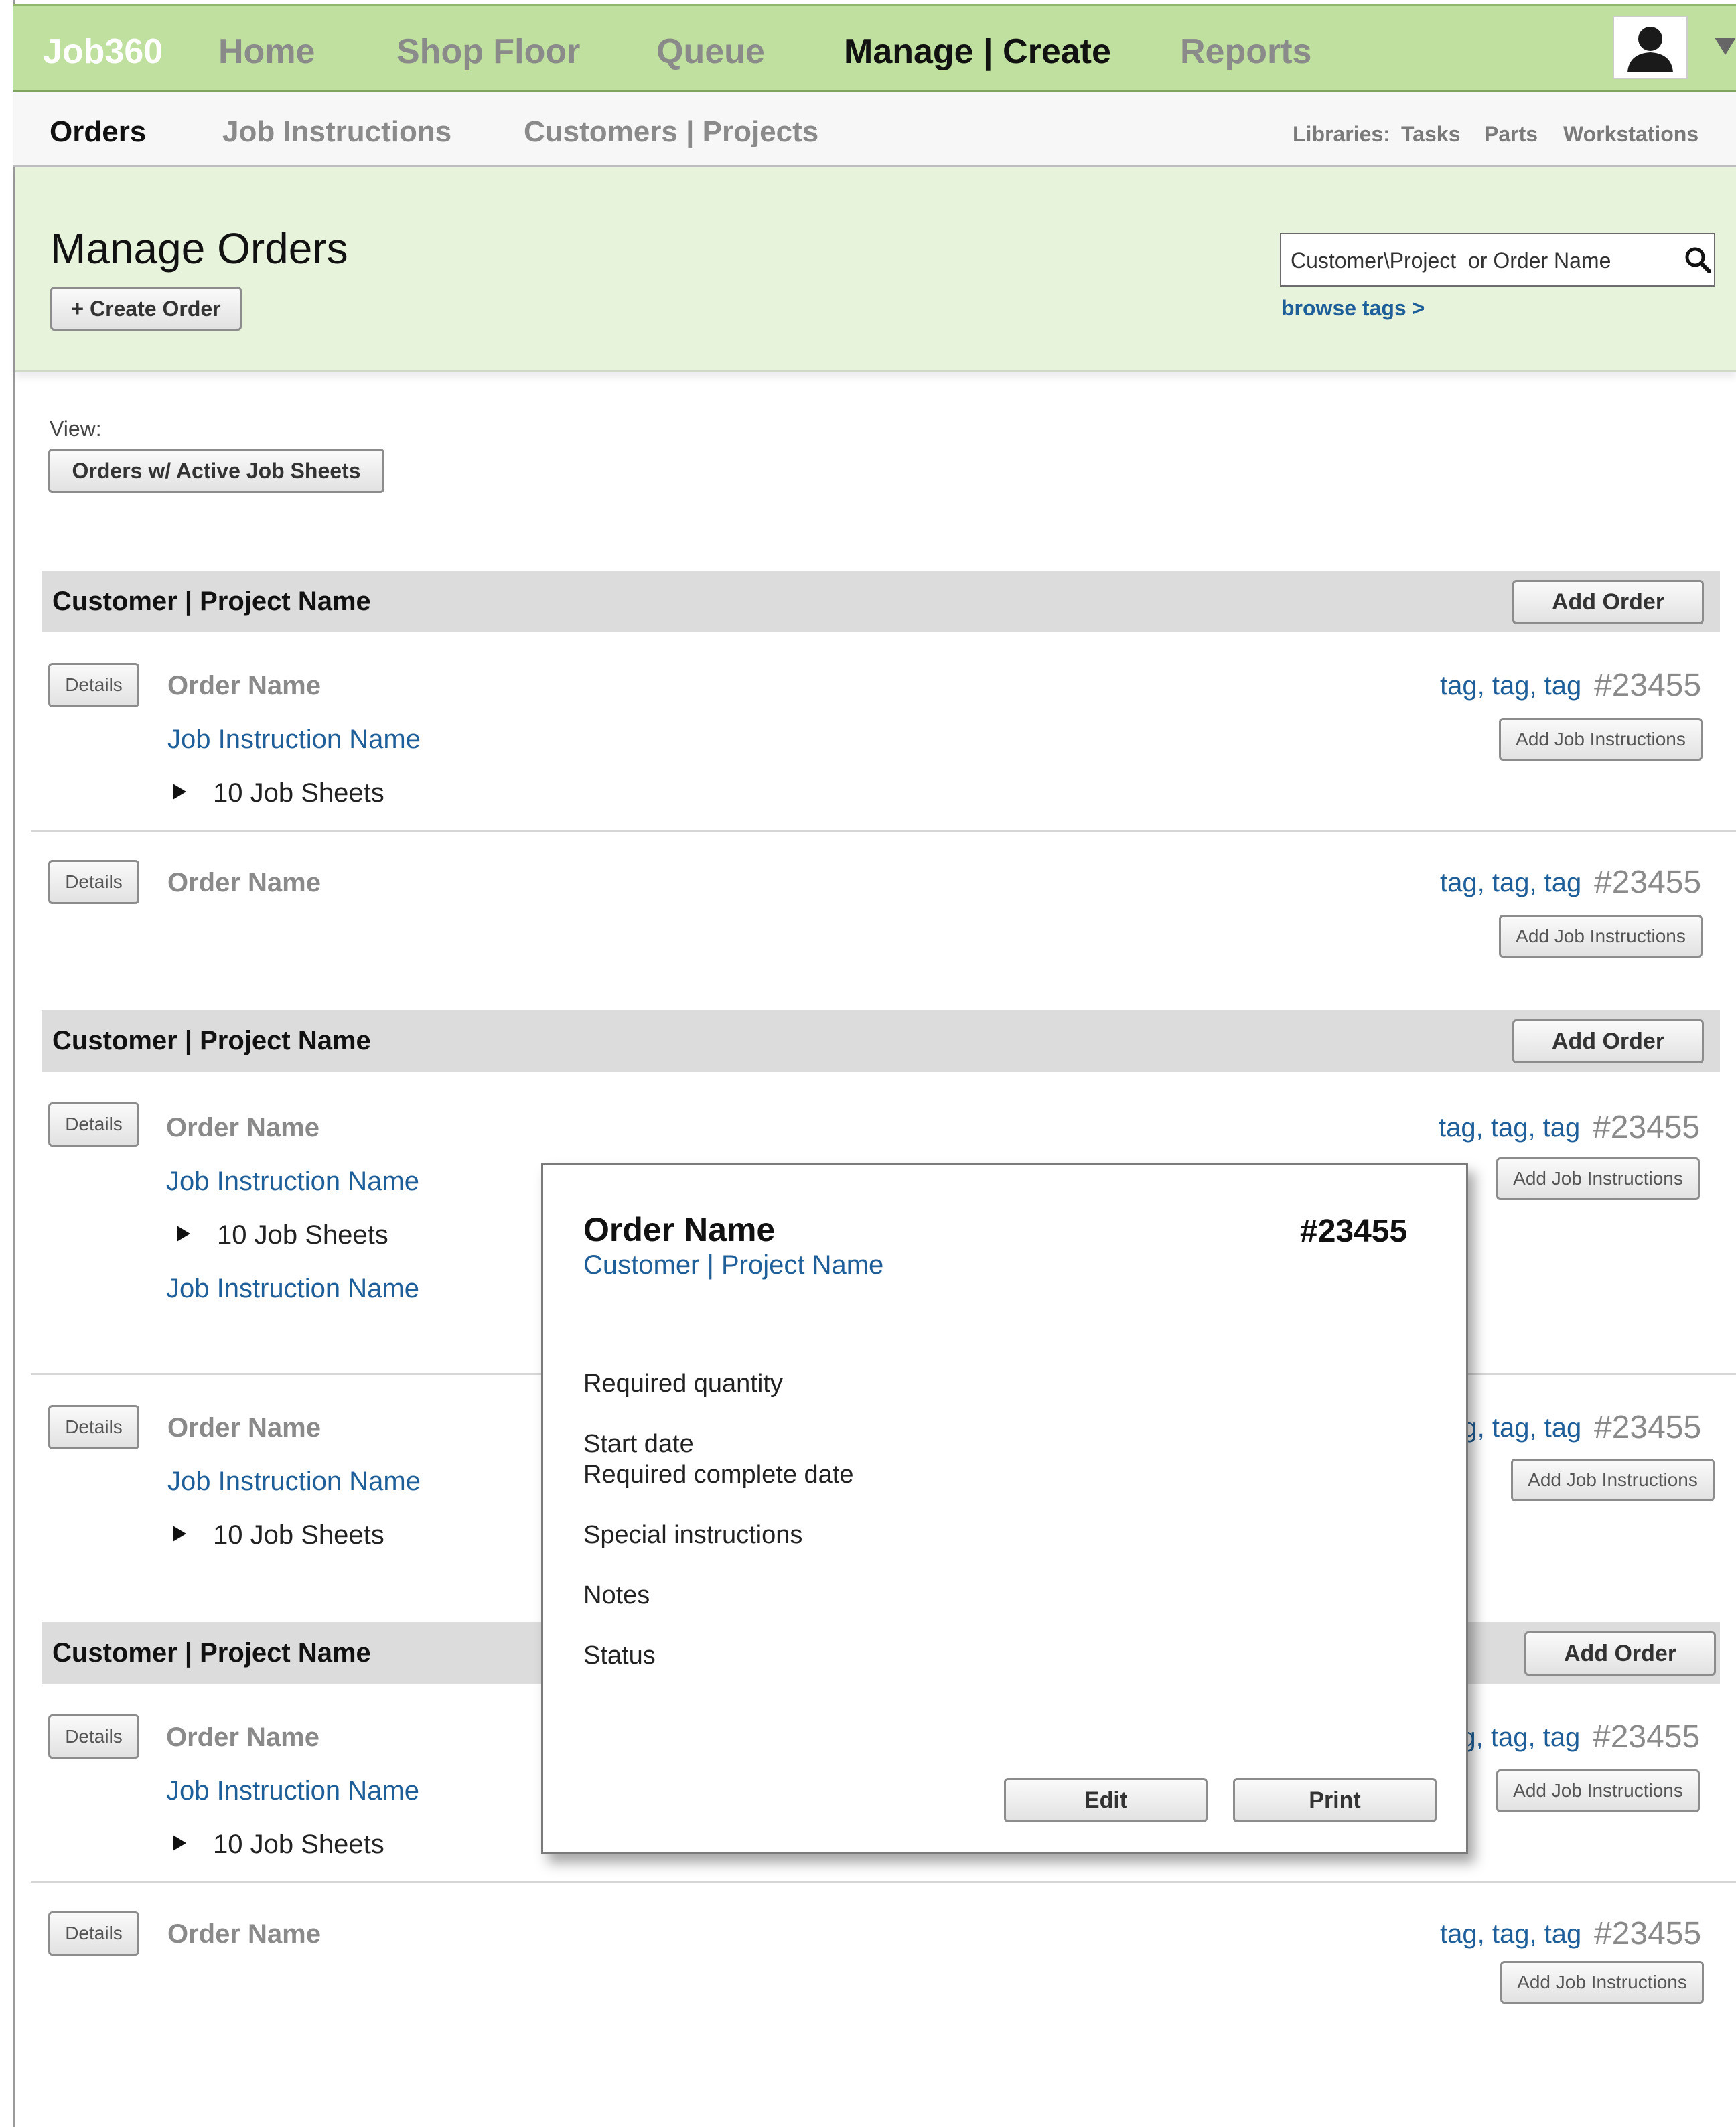  What do you see at coordinates (1471, 260) in the screenshot?
I see `search-input` at bounding box center [1471, 260].